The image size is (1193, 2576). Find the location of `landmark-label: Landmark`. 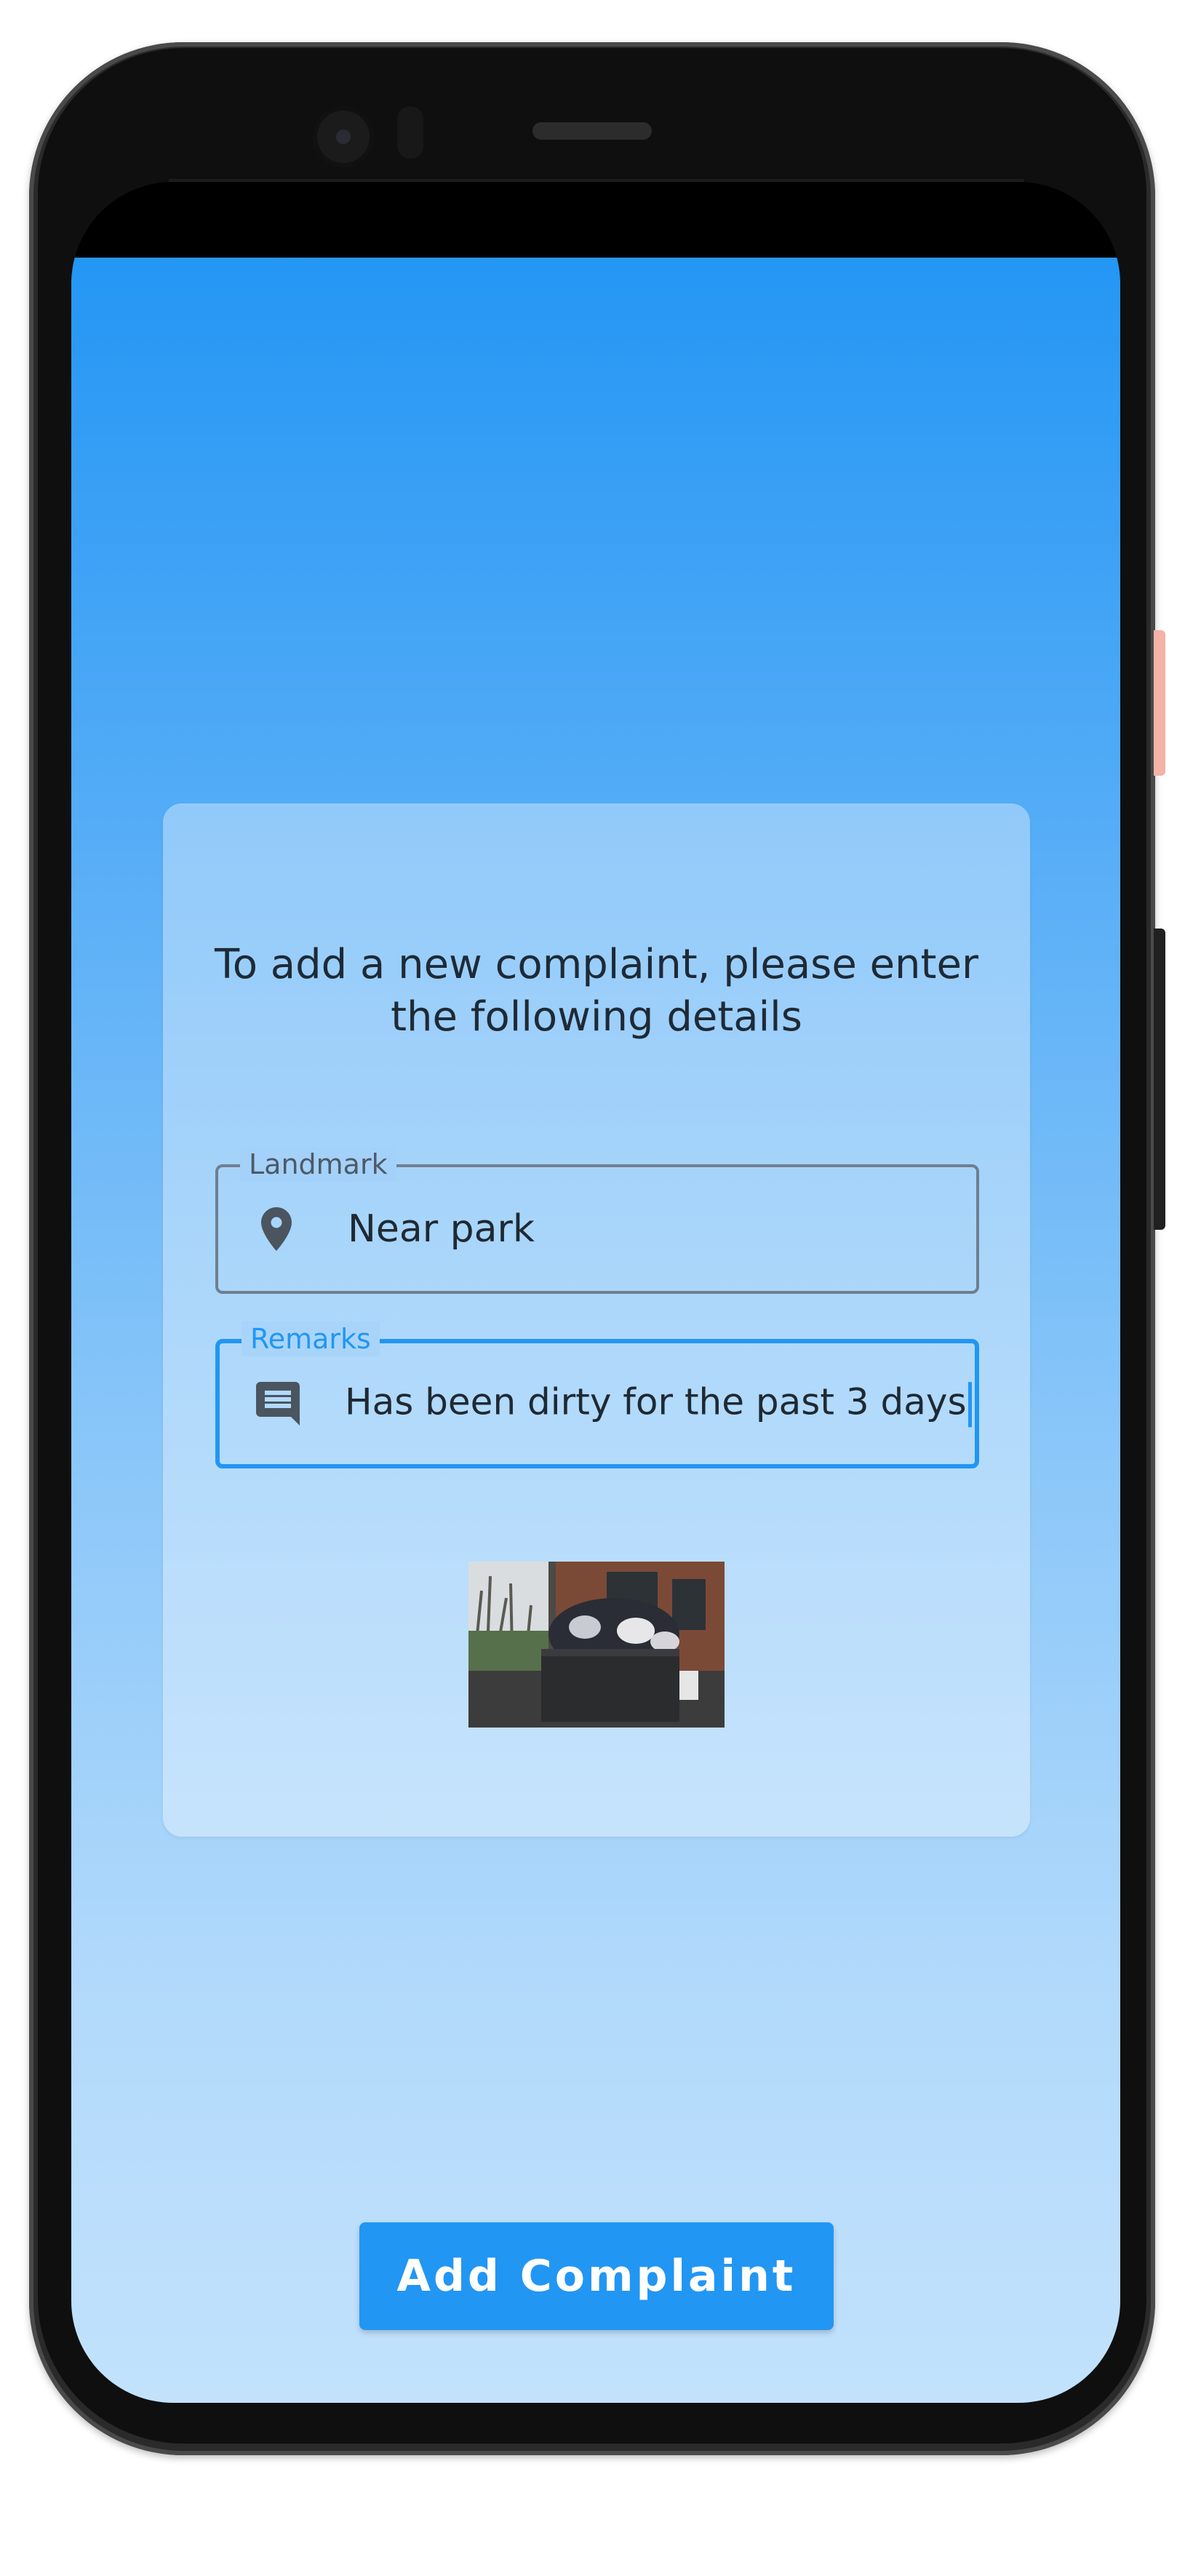

landmark-label: Landmark is located at coordinates (318, 1164).